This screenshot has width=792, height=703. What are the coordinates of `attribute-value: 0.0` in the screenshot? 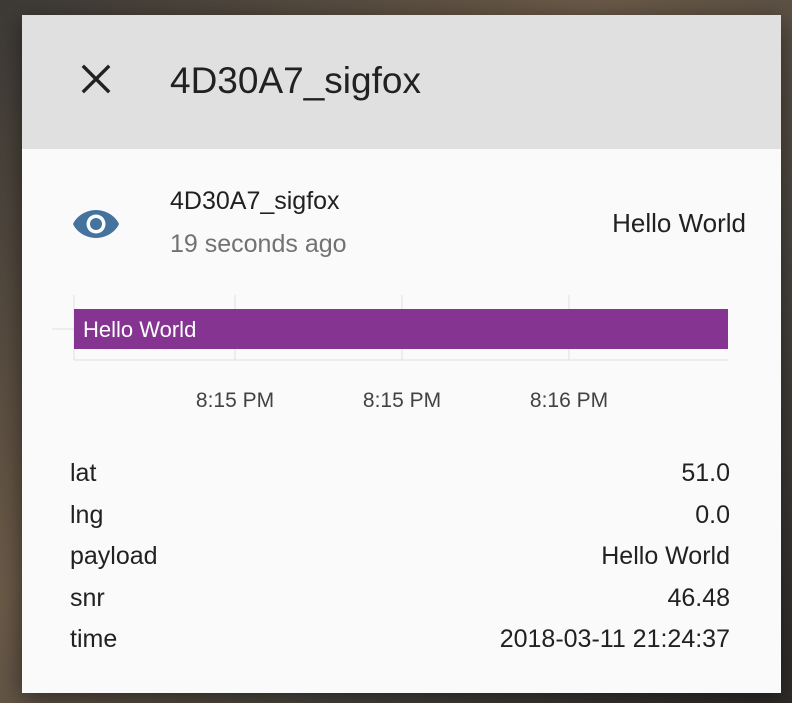 It's located at (712, 514).